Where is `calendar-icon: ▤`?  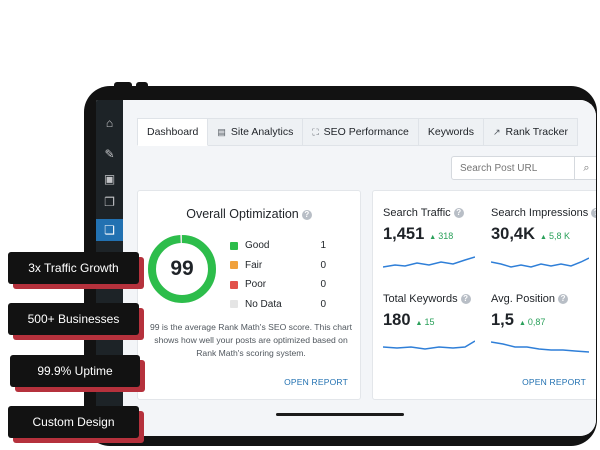
calendar-icon: ▤ is located at coordinates (221, 131).